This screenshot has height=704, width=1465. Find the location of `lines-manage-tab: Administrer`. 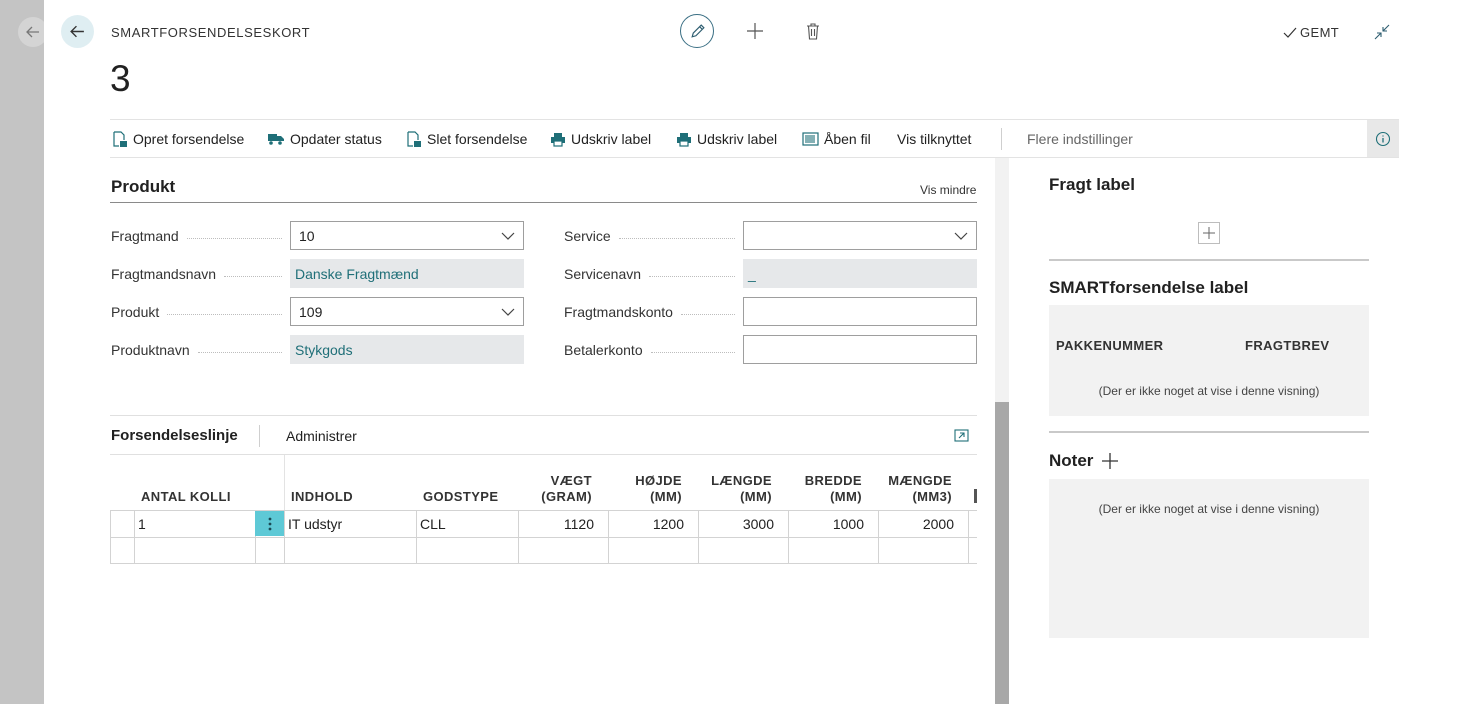

lines-manage-tab: Administrer is located at coordinates (321, 436).